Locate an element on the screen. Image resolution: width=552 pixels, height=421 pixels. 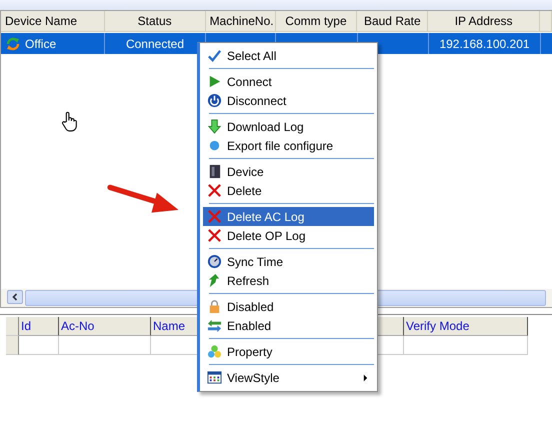
table-cell: Connected is located at coordinates (155, 43).